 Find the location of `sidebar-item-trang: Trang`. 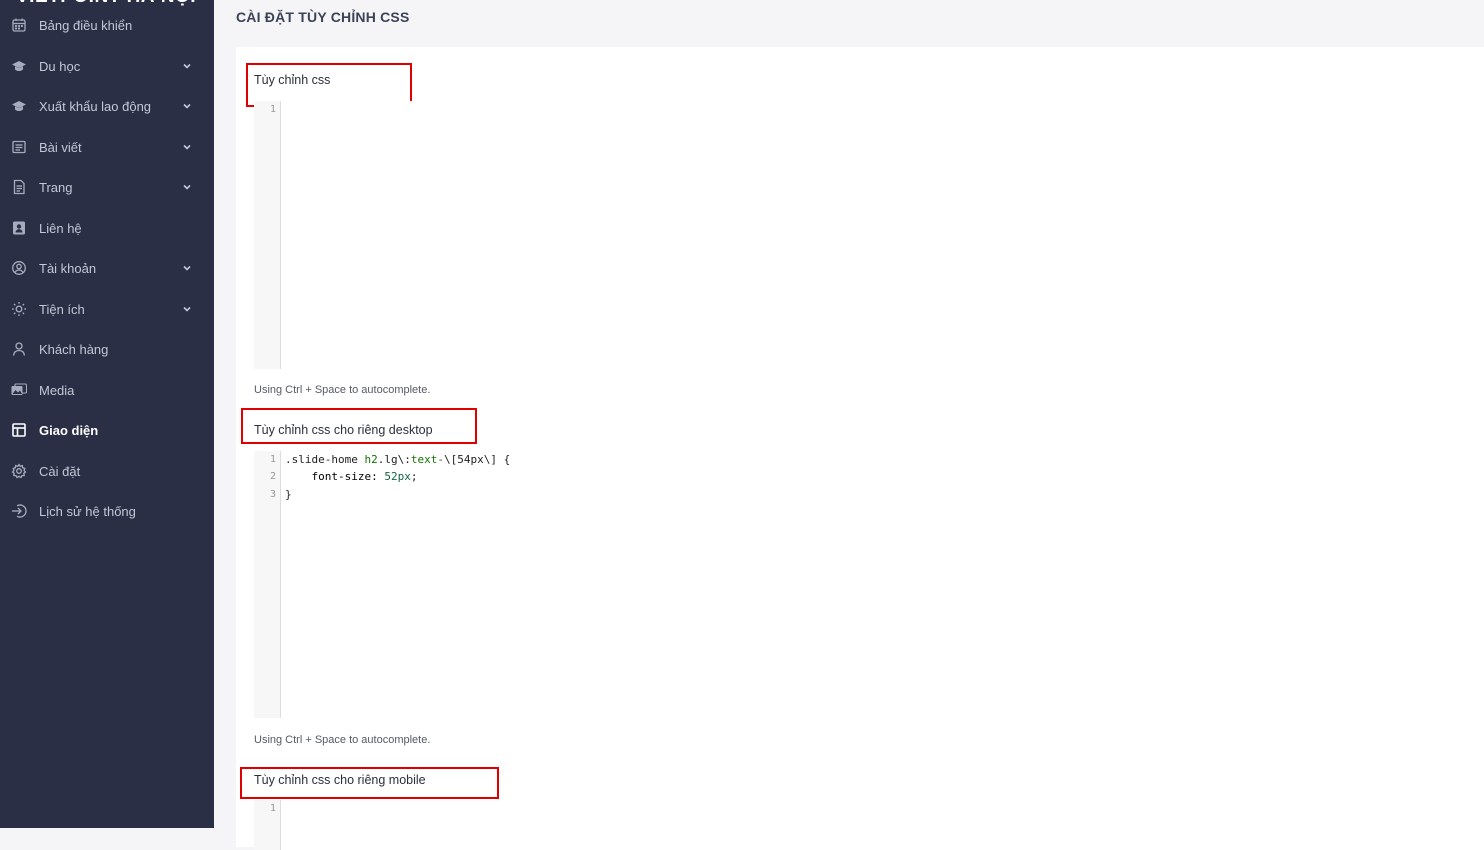

sidebar-item-trang: Trang is located at coordinates (107, 187).